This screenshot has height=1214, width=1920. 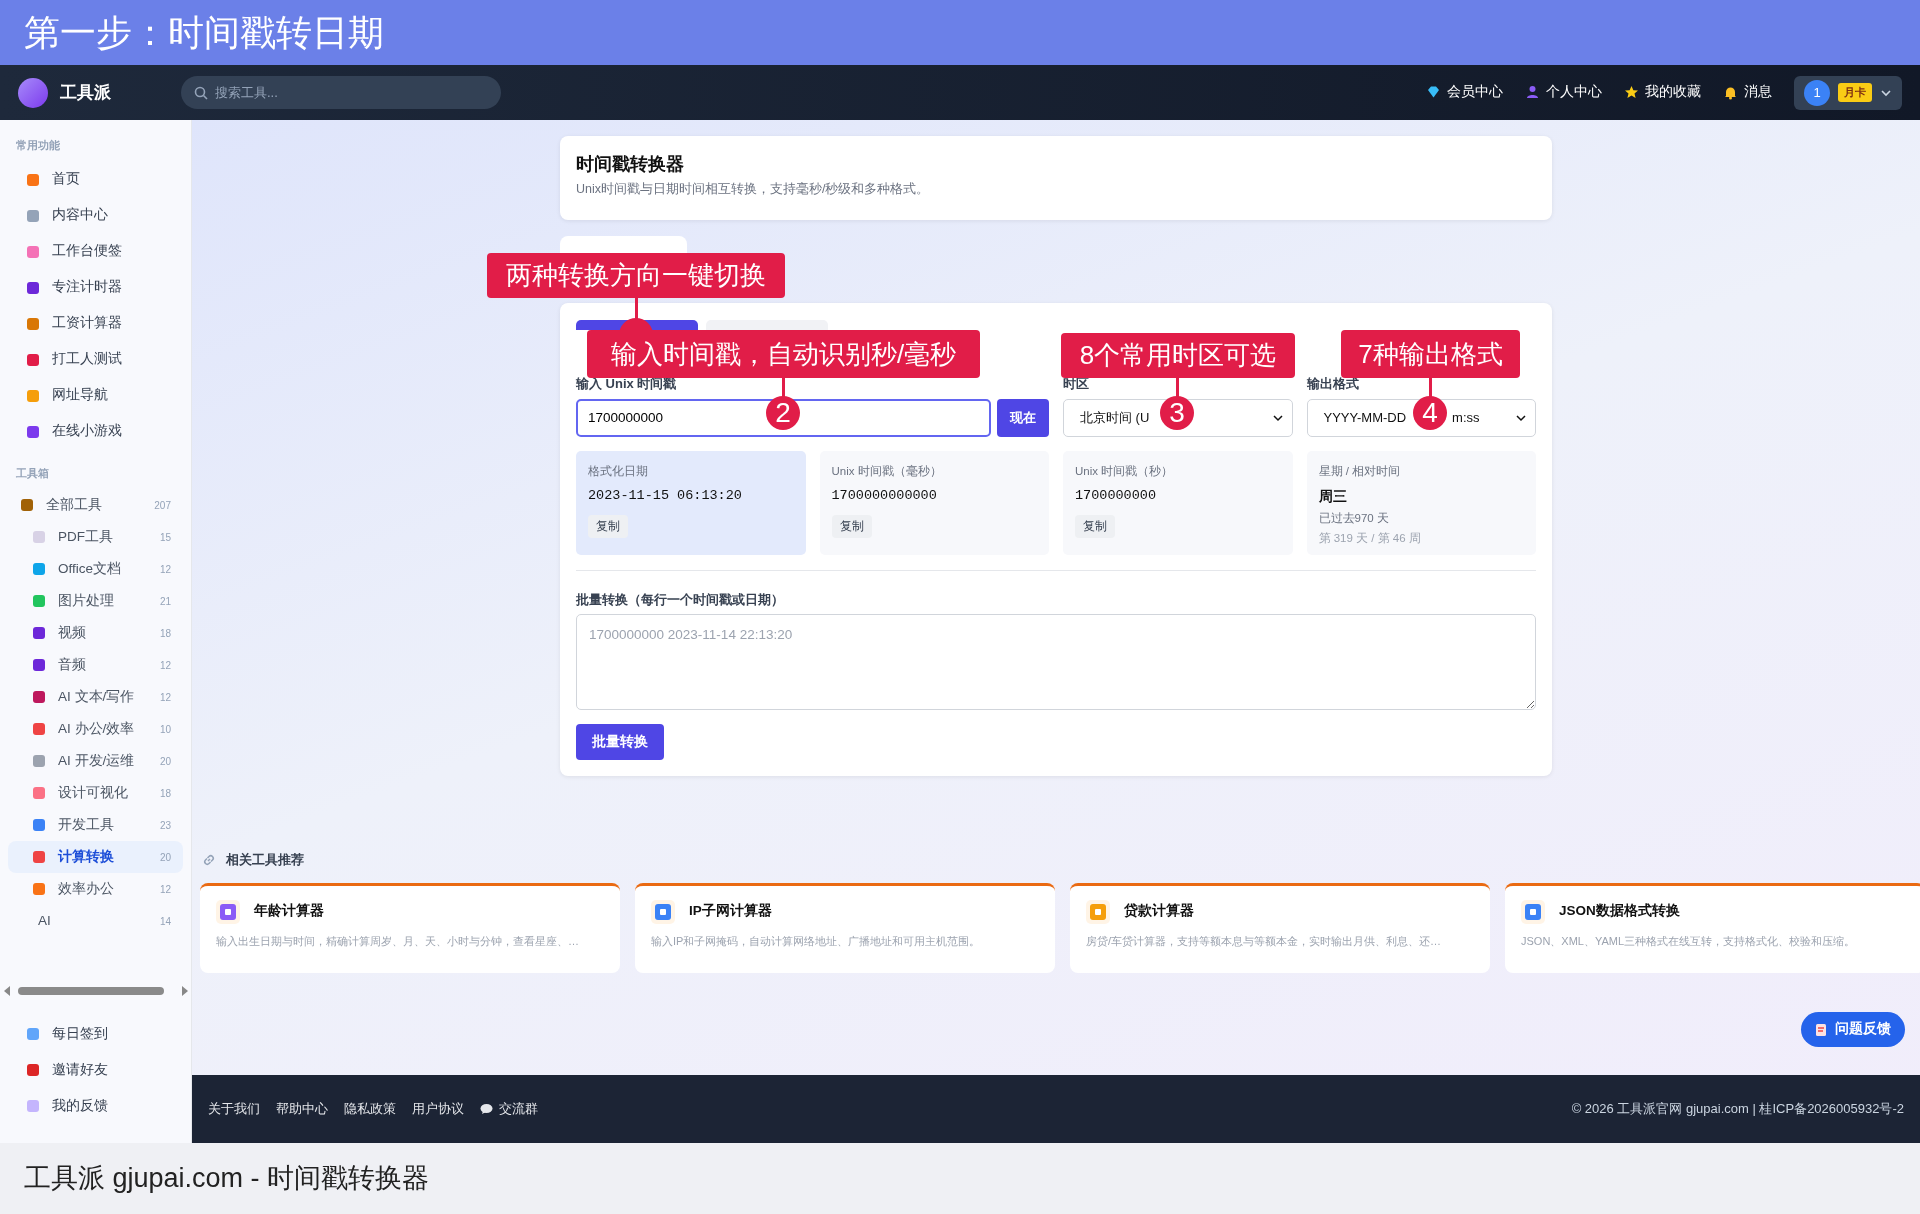 I want to click on footer-link: 关于我们, so click(x=234, y=1109).